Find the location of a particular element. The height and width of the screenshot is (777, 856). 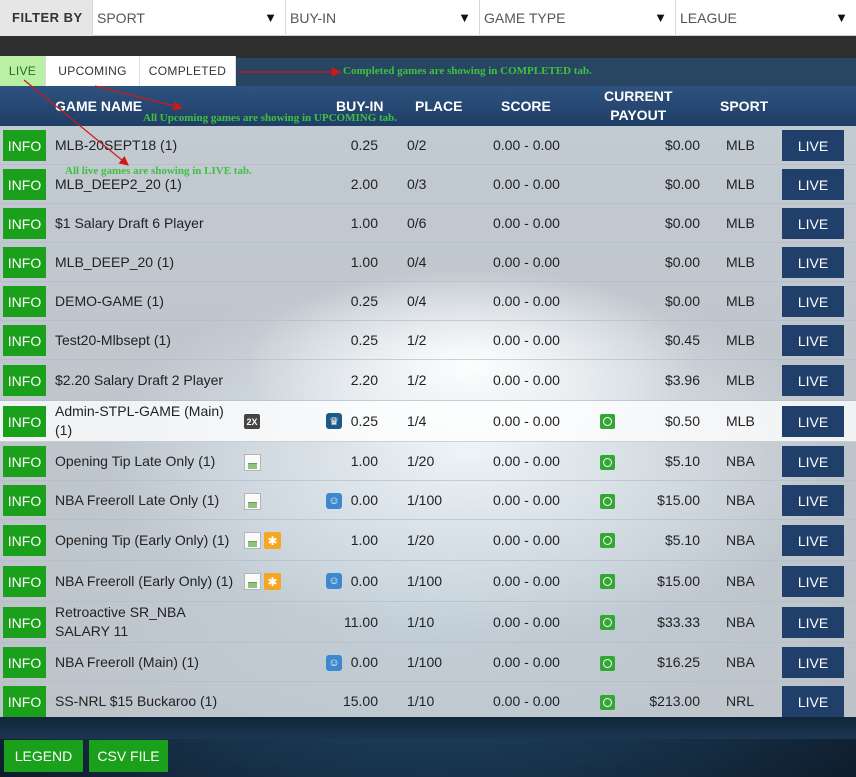

game-type-filter-select: GAME TYPE ▼ is located at coordinates (577, 18).